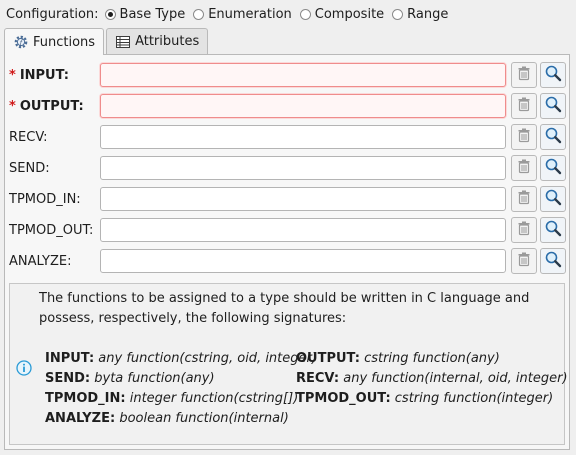  I want to click on clear-output-button, so click(524, 106).